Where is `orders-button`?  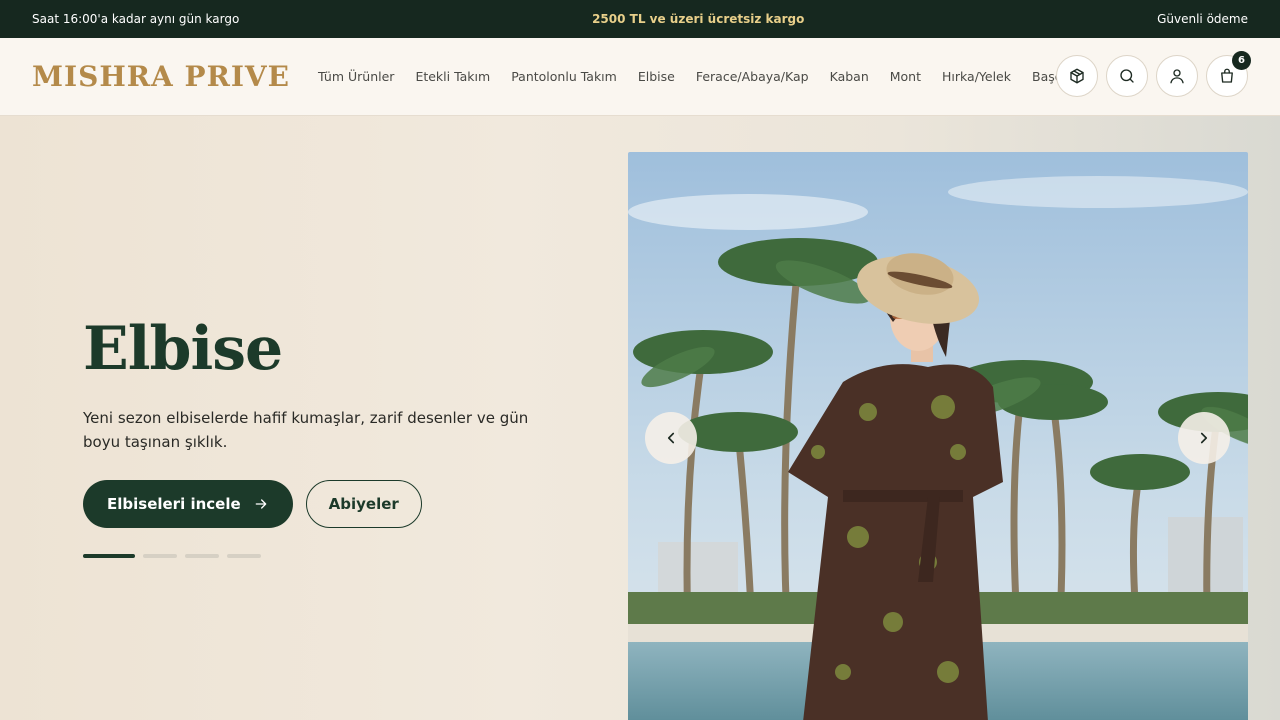
orders-button is located at coordinates (1077, 76).